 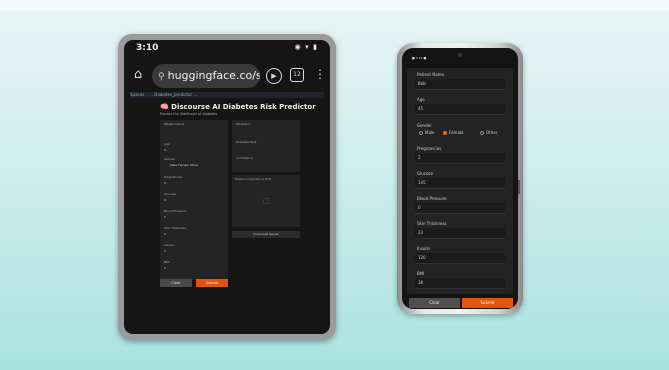 I want to click on gender-option-female: Female, so click(x=453, y=132).